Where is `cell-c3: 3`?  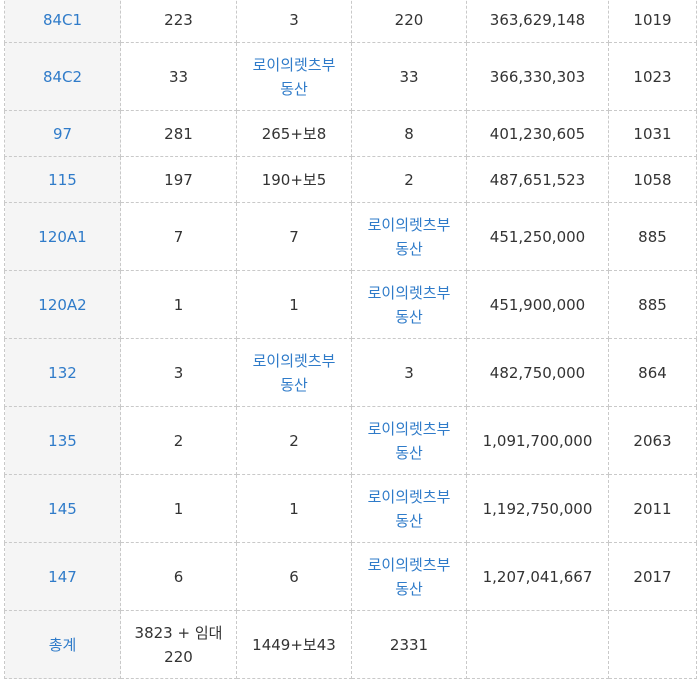 cell-c3: 3 is located at coordinates (294, 21).